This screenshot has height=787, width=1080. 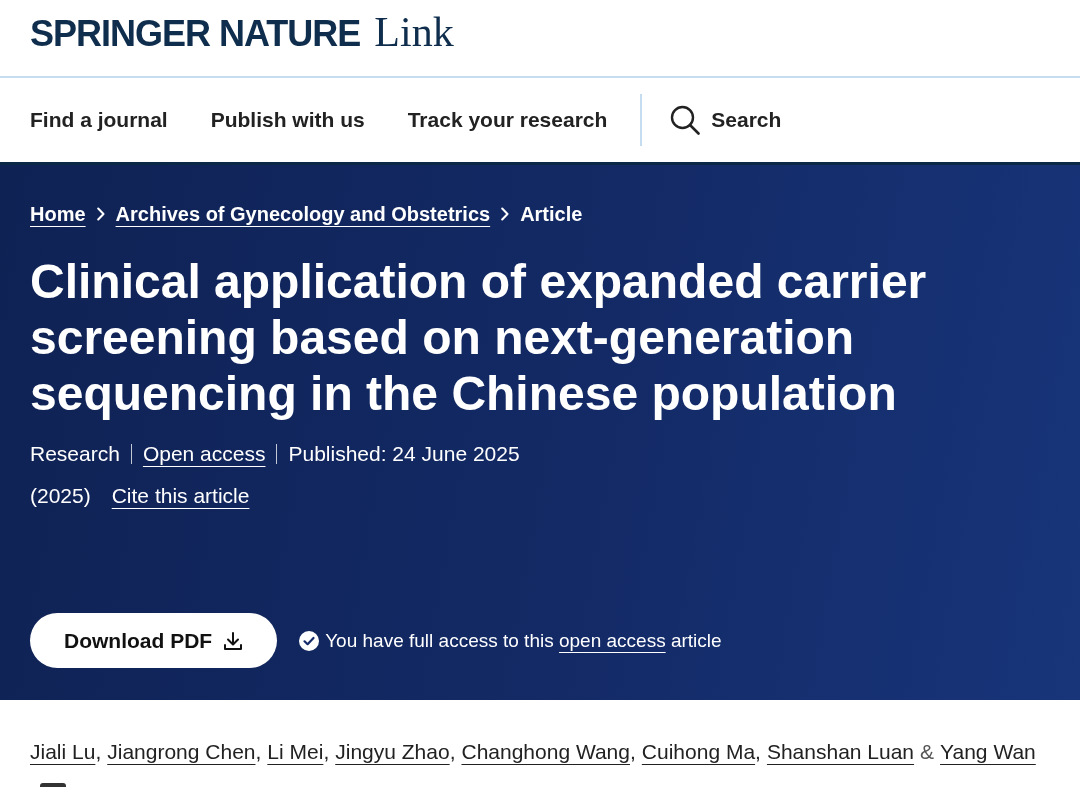 What do you see at coordinates (840, 752) in the screenshot?
I see `author-link: Shanshan Luan` at bounding box center [840, 752].